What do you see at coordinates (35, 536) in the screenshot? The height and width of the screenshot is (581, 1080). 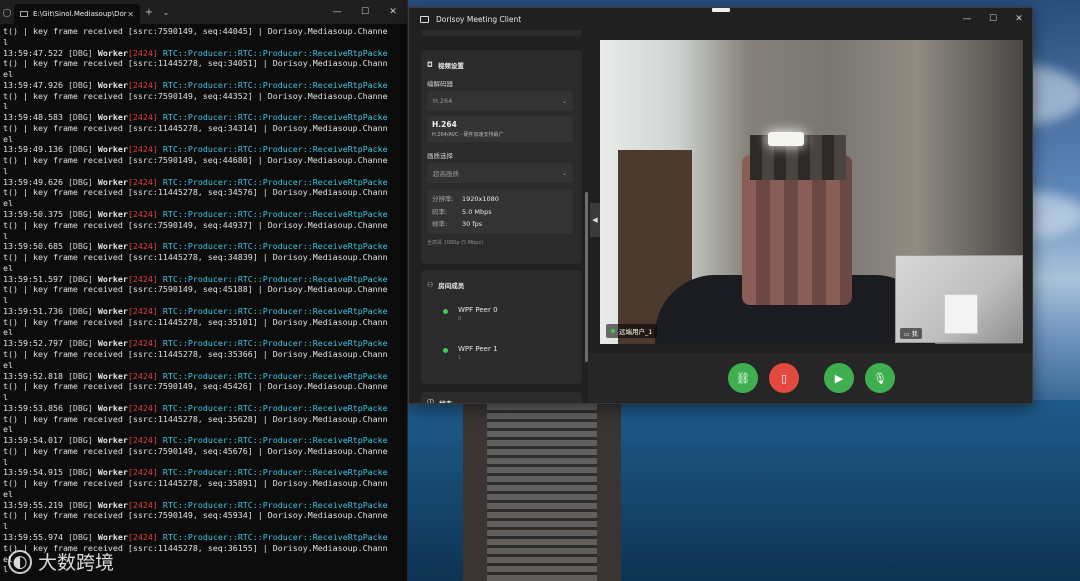 I see `terminal-text: 13:59:55.974` at bounding box center [35, 536].